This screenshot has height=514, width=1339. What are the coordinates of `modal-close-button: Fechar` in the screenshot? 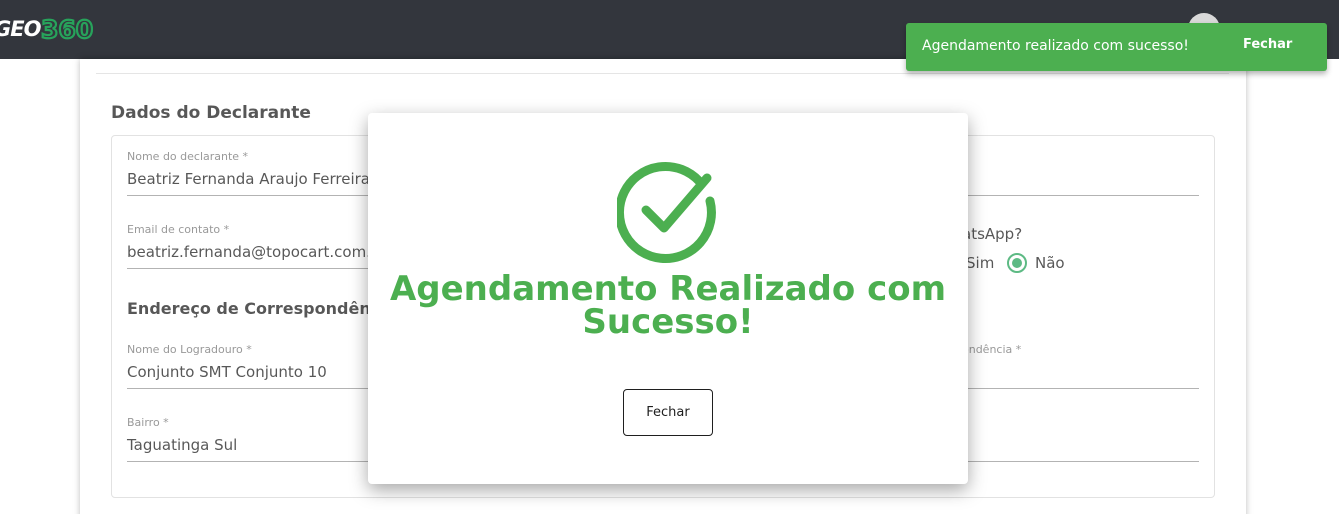 It's located at (668, 412).